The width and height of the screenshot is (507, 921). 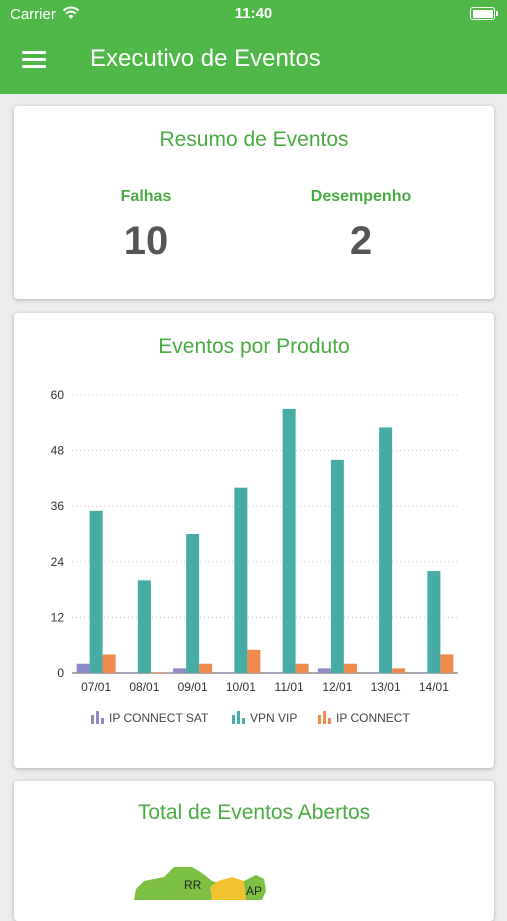 I want to click on performance-label: Desempenho, so click(x=361, y=196).